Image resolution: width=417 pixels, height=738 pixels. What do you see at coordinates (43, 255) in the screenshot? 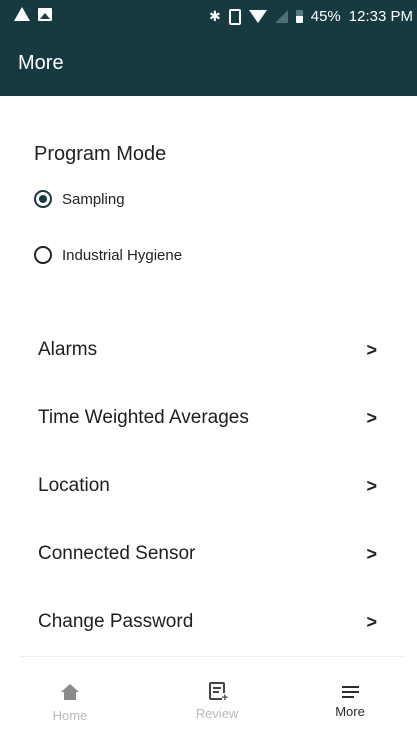
I see `radio-unselected-icon` at bounding box center [43, 255].